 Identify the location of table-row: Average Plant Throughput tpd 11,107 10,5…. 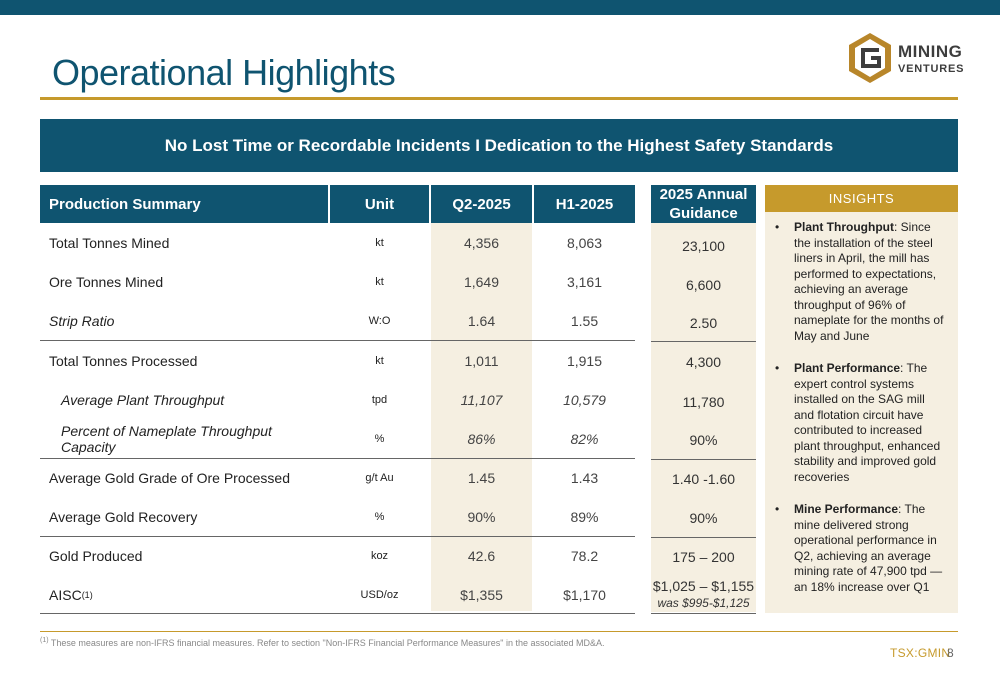
(337, 399).